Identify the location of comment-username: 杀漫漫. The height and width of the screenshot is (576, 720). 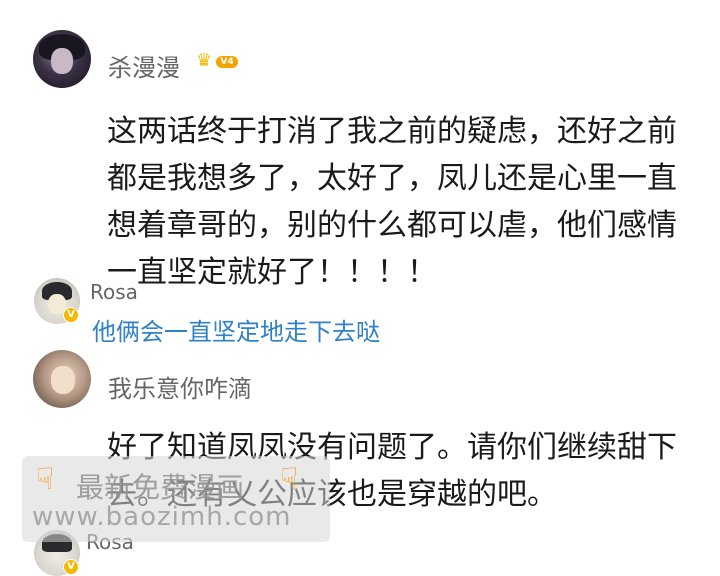
(144, 65).